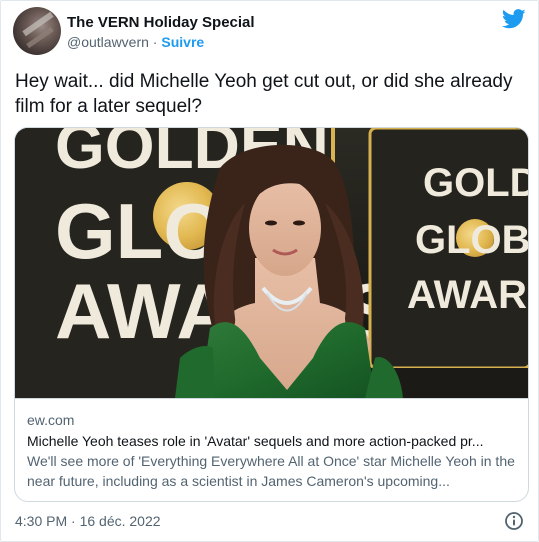 The height and width of the screenshot is (542, 539). I want to click on author-display-name: The VERN Holiday Special, so click(161, 22).